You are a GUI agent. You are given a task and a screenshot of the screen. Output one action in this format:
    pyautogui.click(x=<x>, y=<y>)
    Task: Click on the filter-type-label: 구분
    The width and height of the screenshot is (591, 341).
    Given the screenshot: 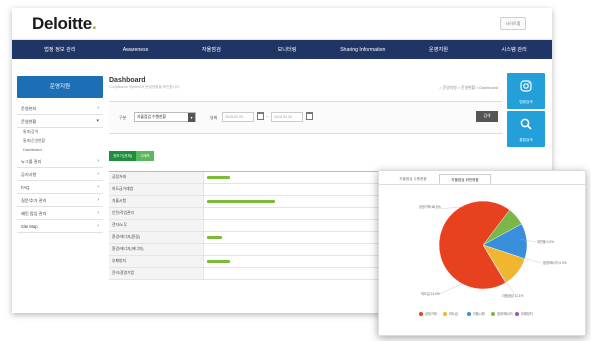 What is the action you would take?
    pyautogui.click(x=123, y=117)
    